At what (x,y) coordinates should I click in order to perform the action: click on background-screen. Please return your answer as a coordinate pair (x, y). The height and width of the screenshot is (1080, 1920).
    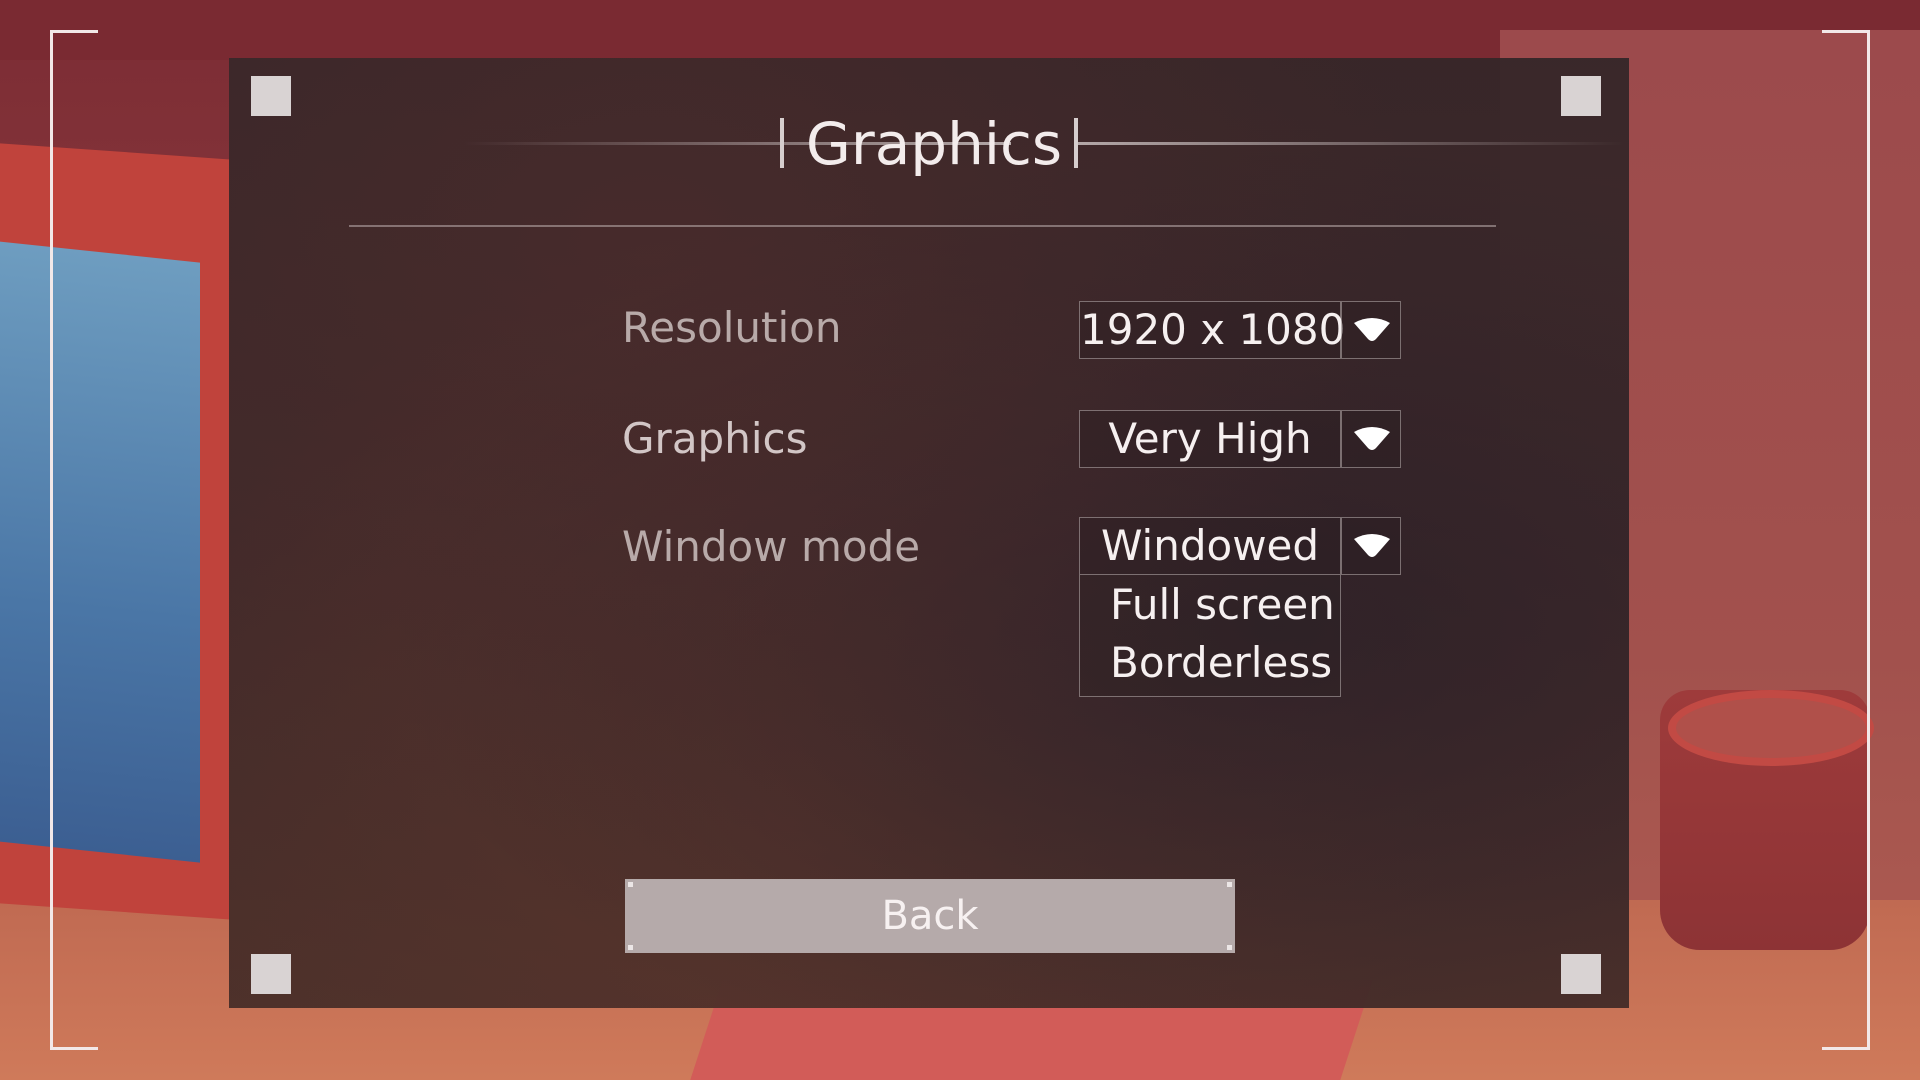
    Looking at the image, I should click on (100, 550).